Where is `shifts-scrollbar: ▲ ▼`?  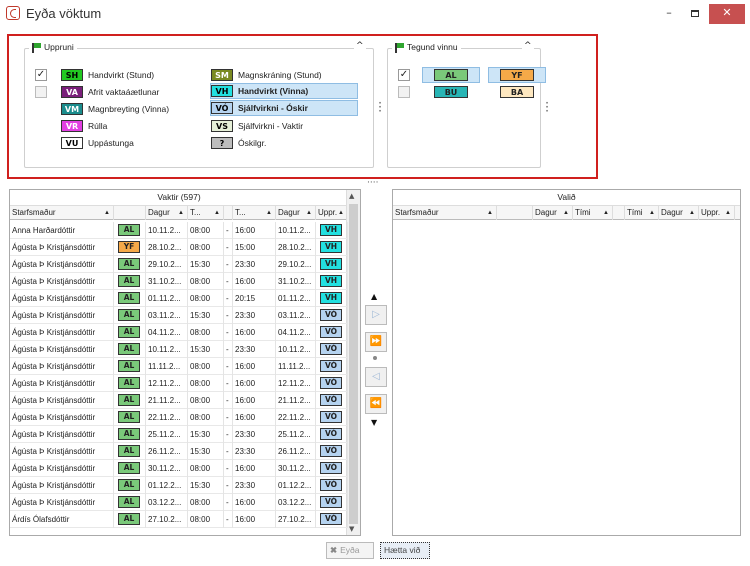 shifts-scrollbar: ▲ ▼ is located at coordinates (353, 362).